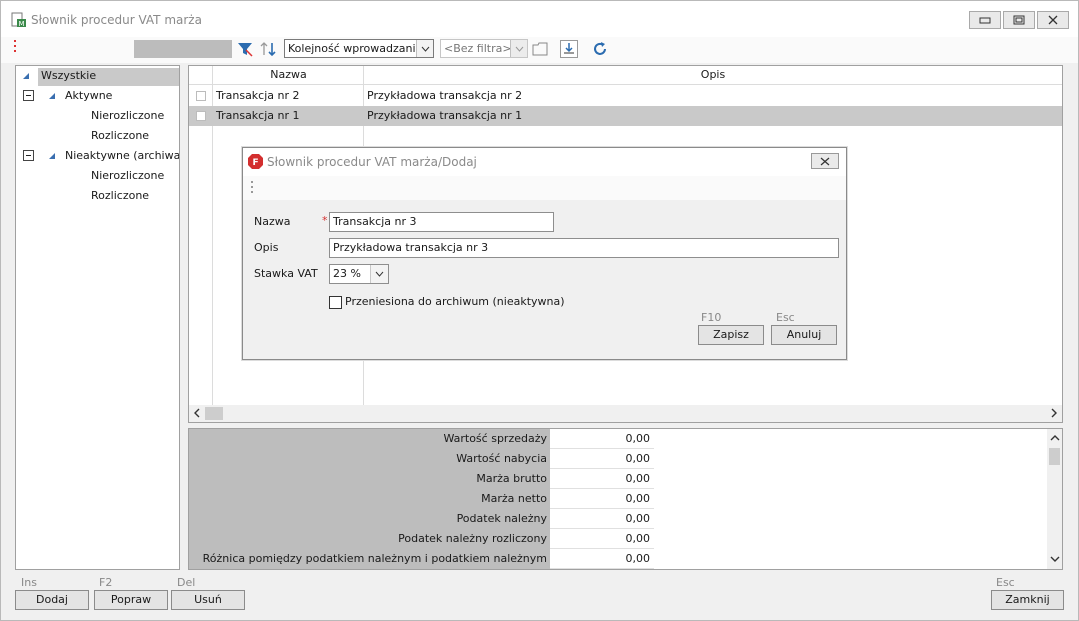  What do you see at coordinates (369, 499) in the screenshot?
I see `summary-label: Marża netto` at bounding box center [369, 499].